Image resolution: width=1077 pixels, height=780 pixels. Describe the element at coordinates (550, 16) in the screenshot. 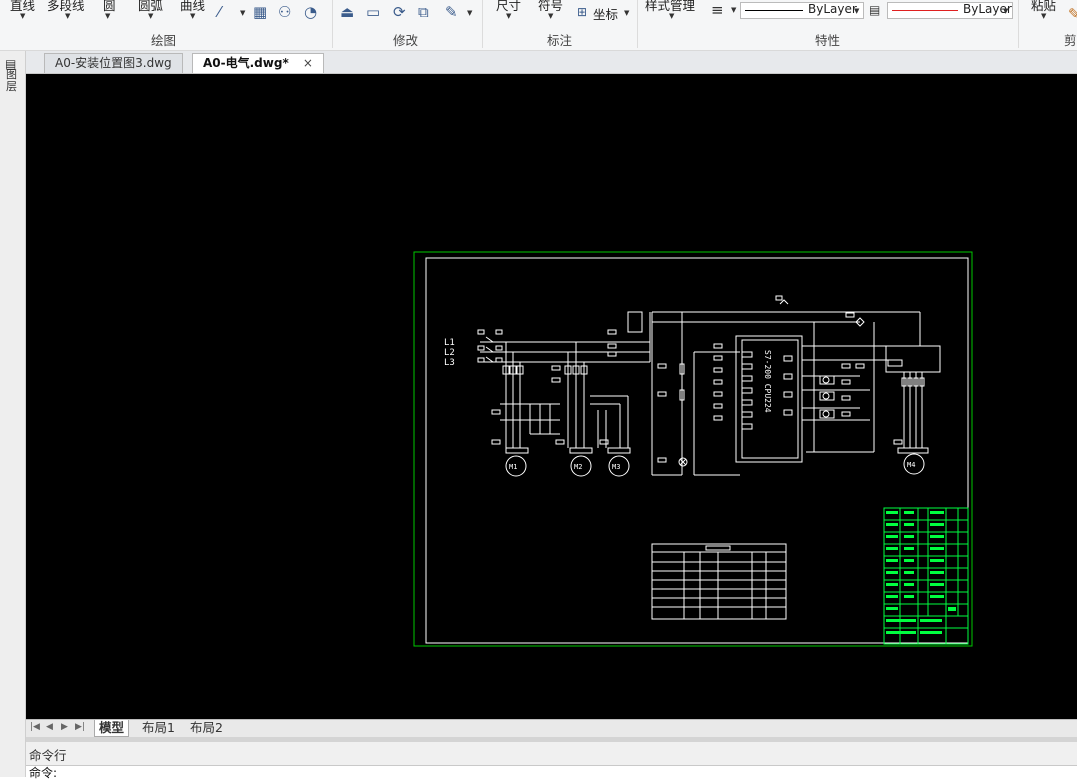

I see `symbol-dropdown-icon: ▼` at that location.